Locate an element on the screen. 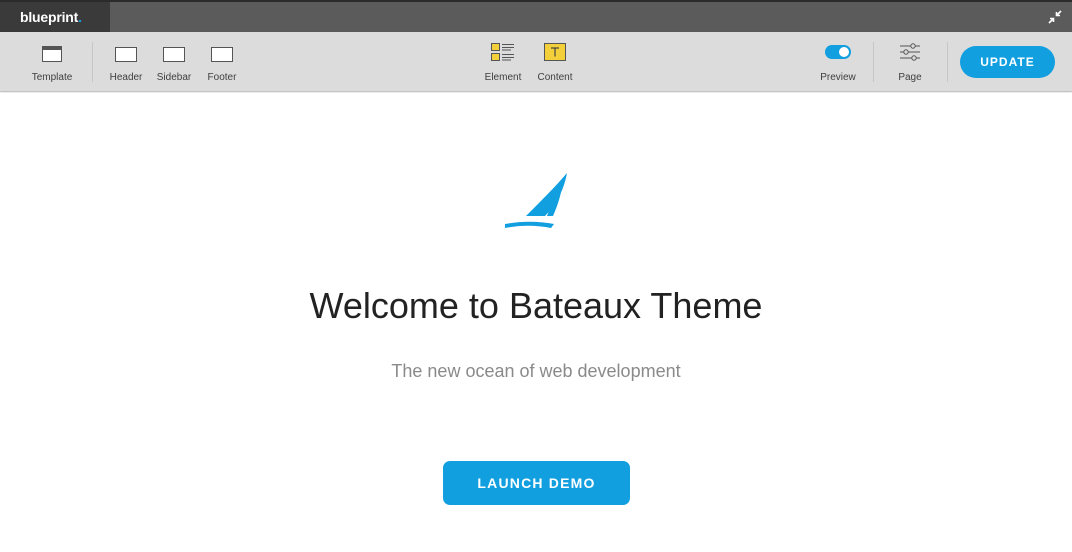  sidebar-icon is located at coordinates (174, 54).